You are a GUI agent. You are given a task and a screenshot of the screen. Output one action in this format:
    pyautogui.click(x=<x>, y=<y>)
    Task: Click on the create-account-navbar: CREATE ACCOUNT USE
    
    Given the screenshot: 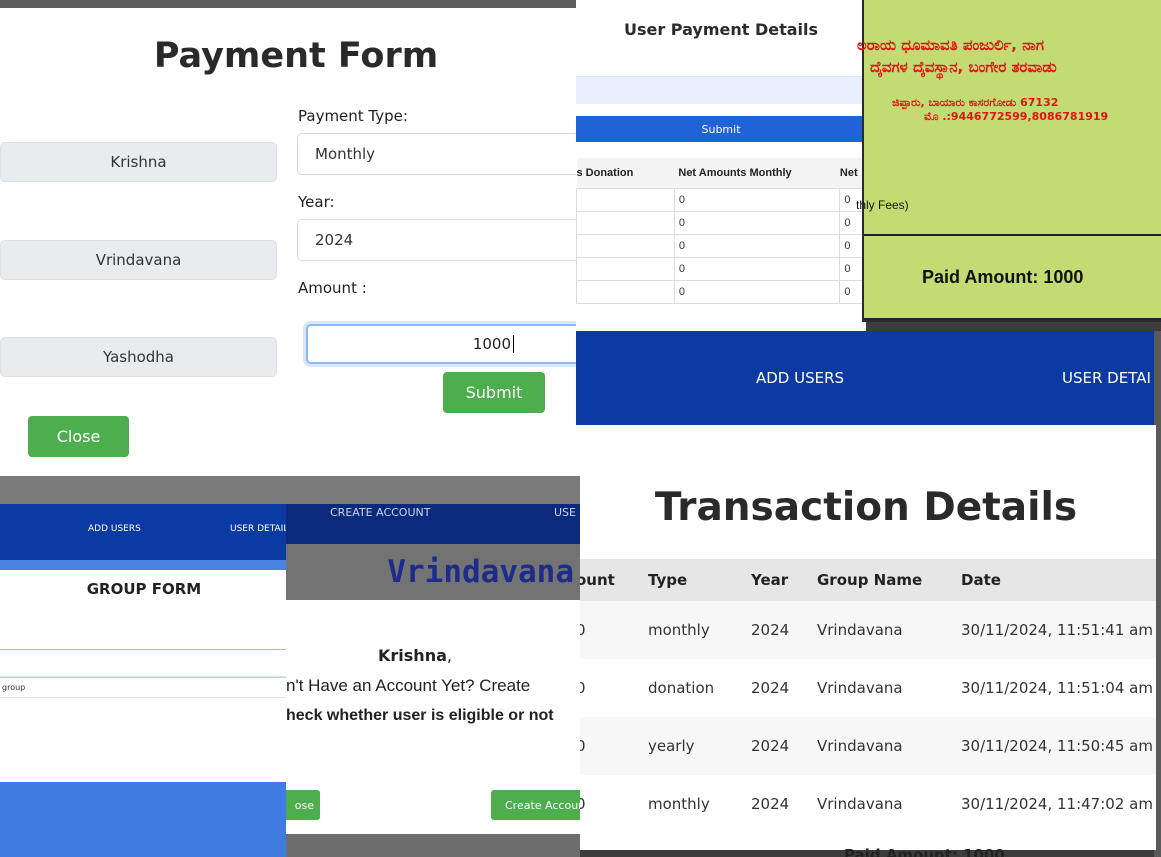 What is the action you would take?
    pyautogui.click(x=433, y=524)
    